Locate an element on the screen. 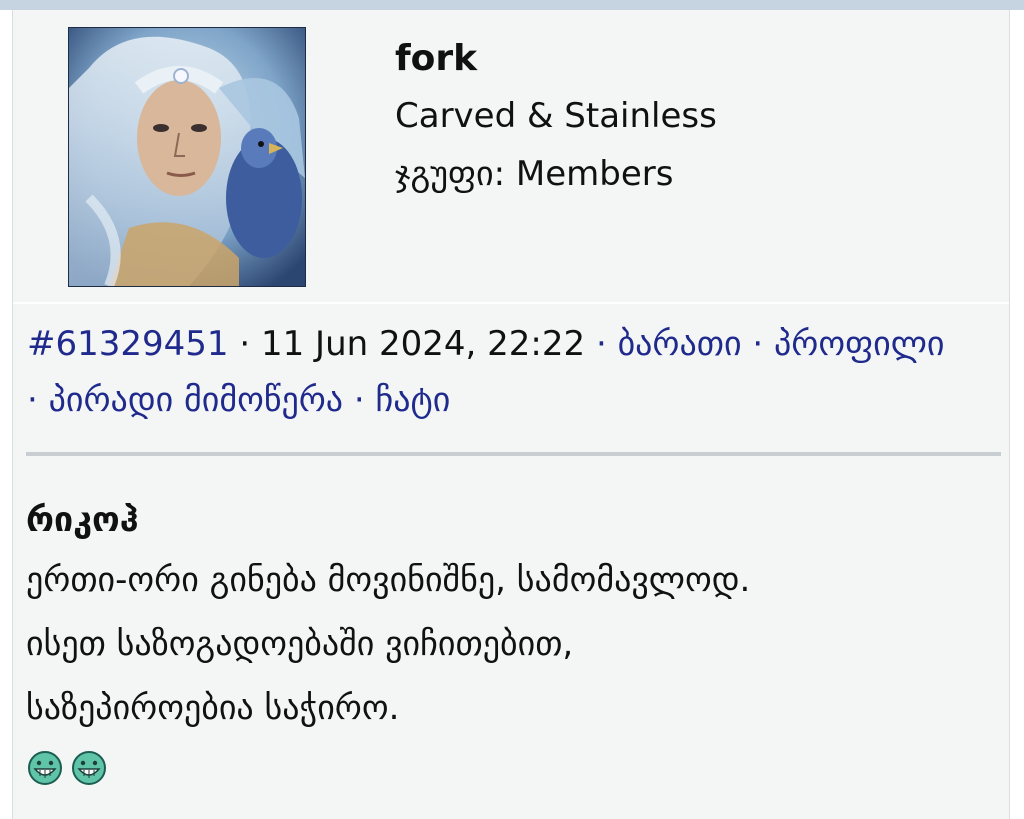 The height and width of the screenshot is (819, 1024). user-group: ჯგუფი: Members is located at coordinates (534, 174).